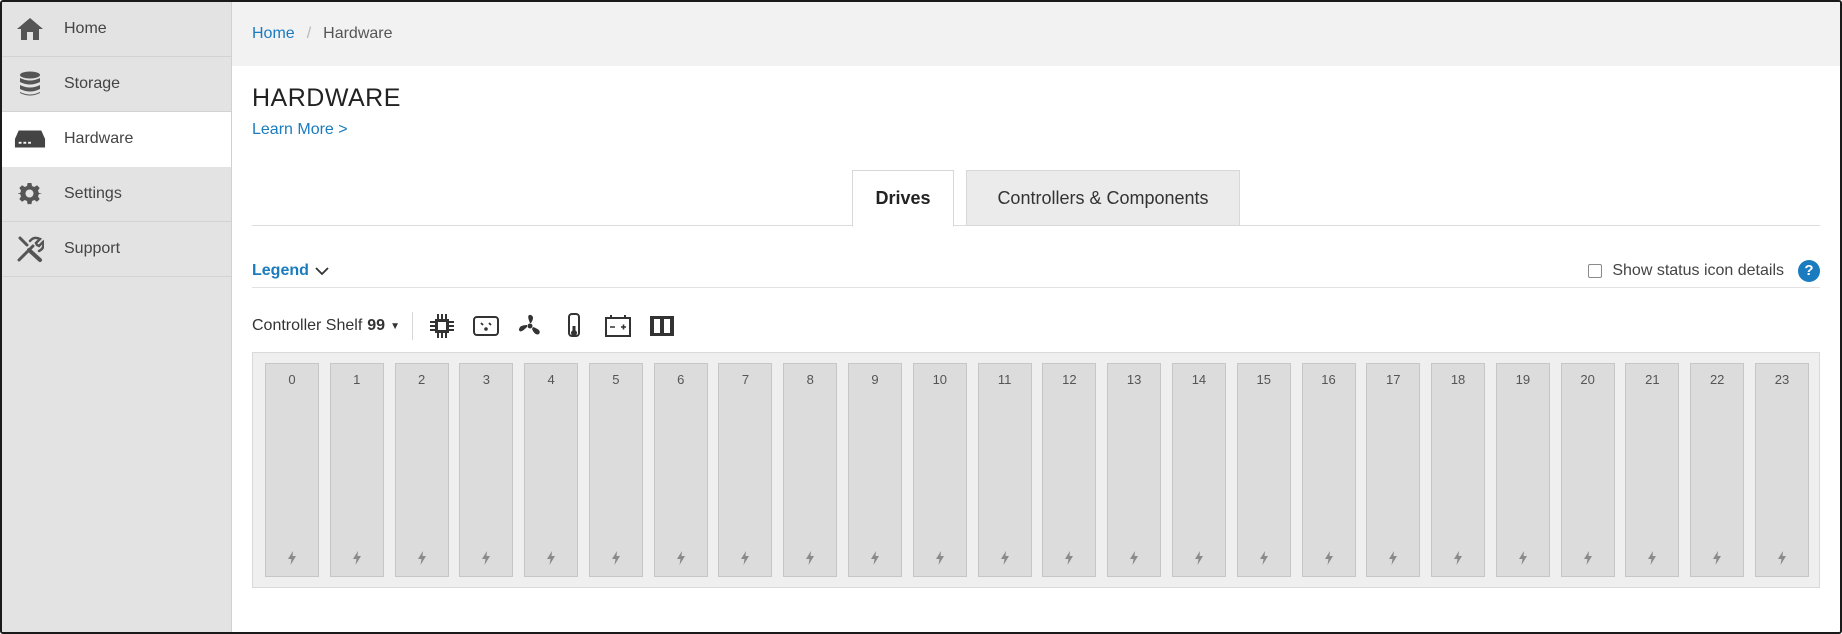 The image size is (1842, 634). What do you see at coordinates (486, 470) in the screenshot?
I see `drive-bay: 3` at bounding box center [486, 470].